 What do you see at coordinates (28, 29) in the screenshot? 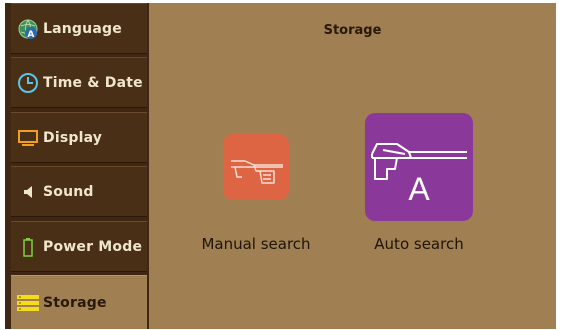
I see `globe-a-icon: A` at bounding box center [28, 29].